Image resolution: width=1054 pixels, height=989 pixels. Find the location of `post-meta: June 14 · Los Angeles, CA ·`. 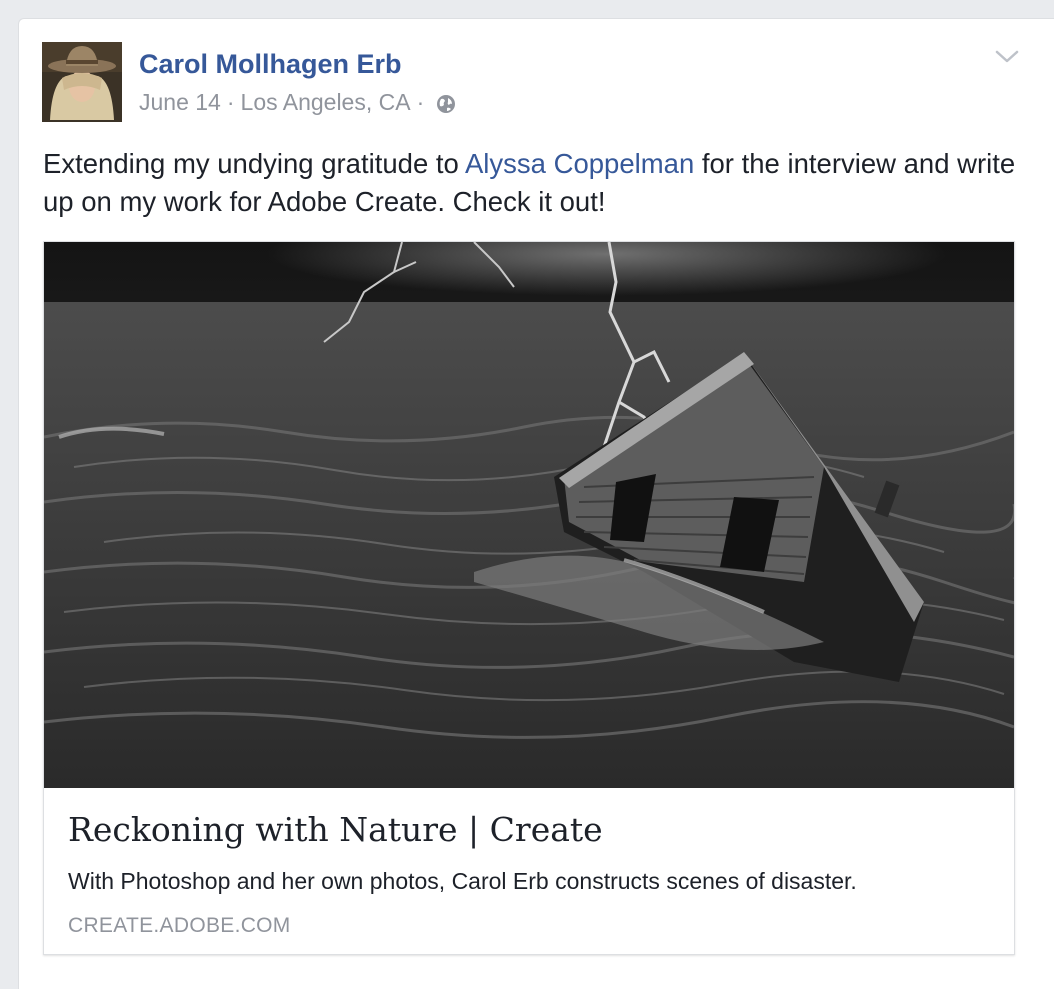

post-meta: June 14 · Los Angeles, CA · is located at coordinates (297, 102).